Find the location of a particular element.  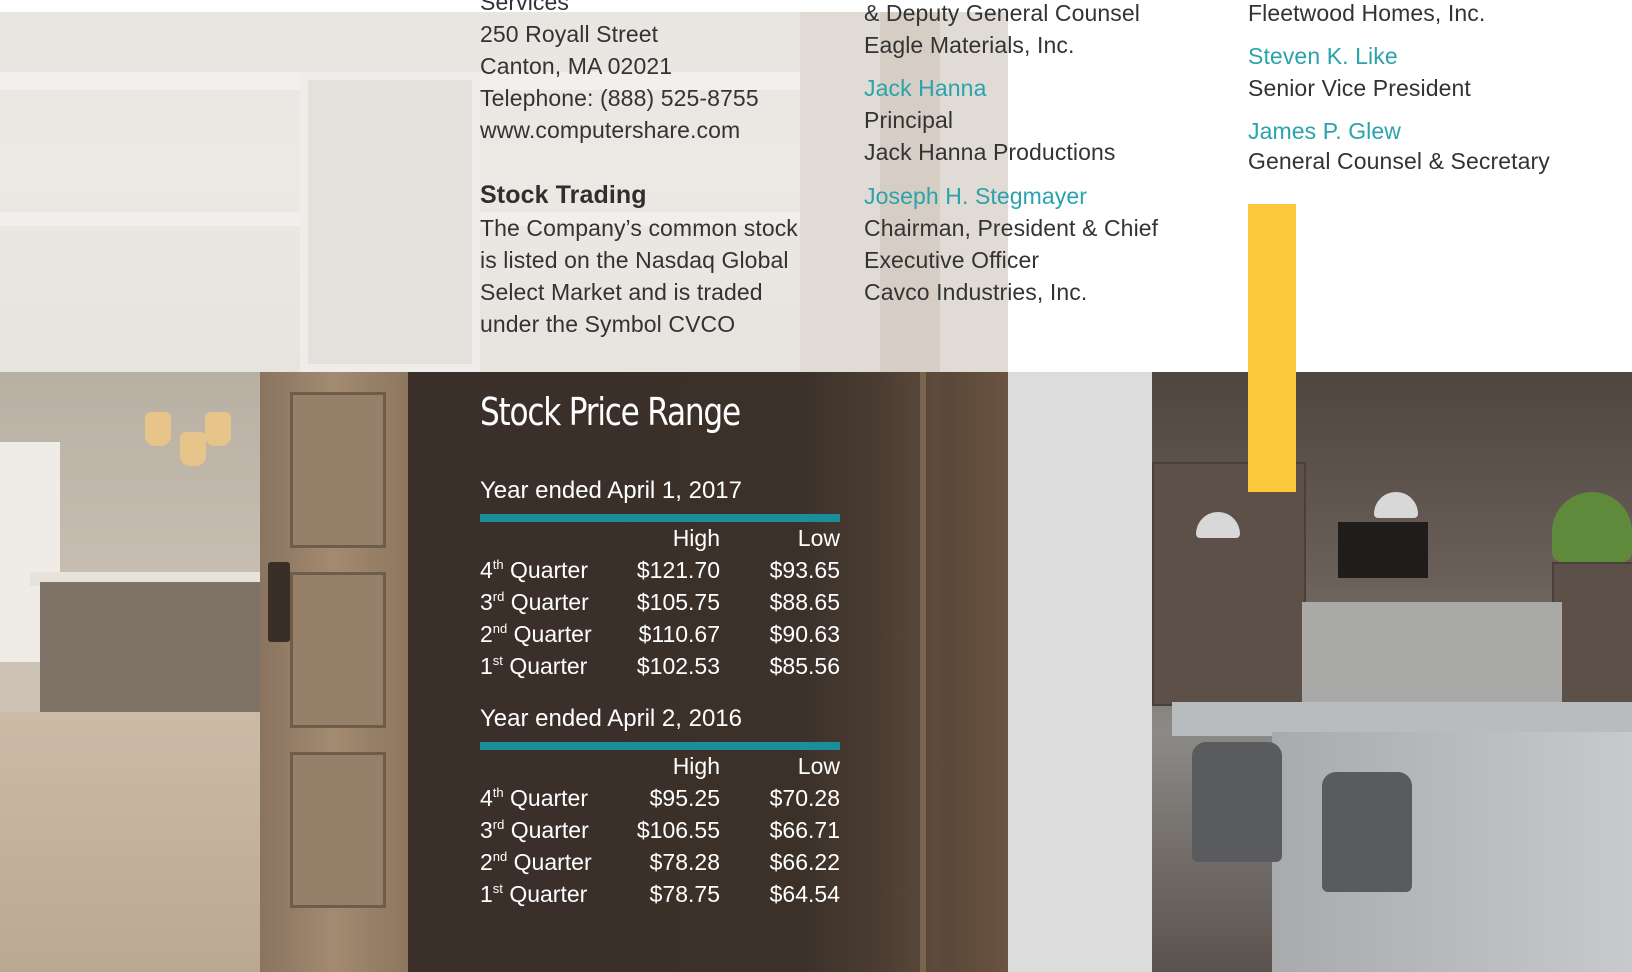

high-value: $110.67 is located at coordinates (679, 634).